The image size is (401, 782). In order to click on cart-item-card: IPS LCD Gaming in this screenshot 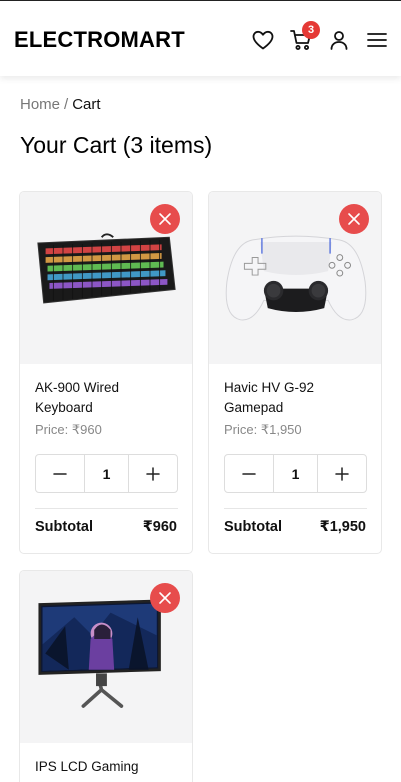, I will do `click(106, 676)`.